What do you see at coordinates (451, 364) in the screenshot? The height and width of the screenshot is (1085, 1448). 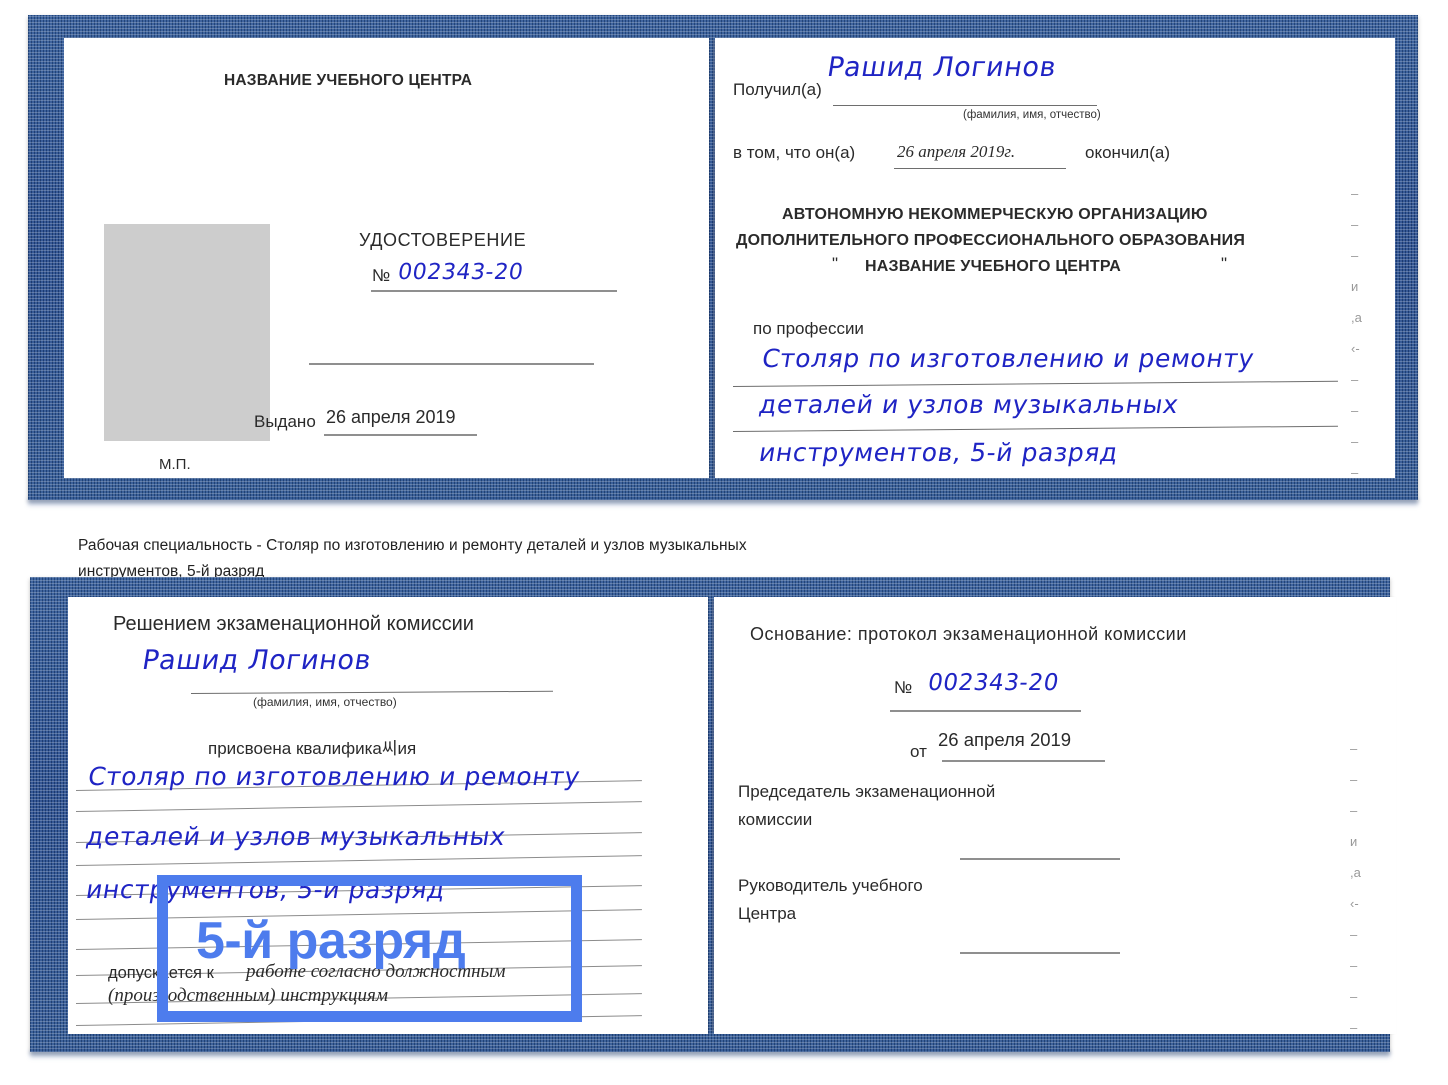 I see `blank-rule` at bounding box center [451, 364].